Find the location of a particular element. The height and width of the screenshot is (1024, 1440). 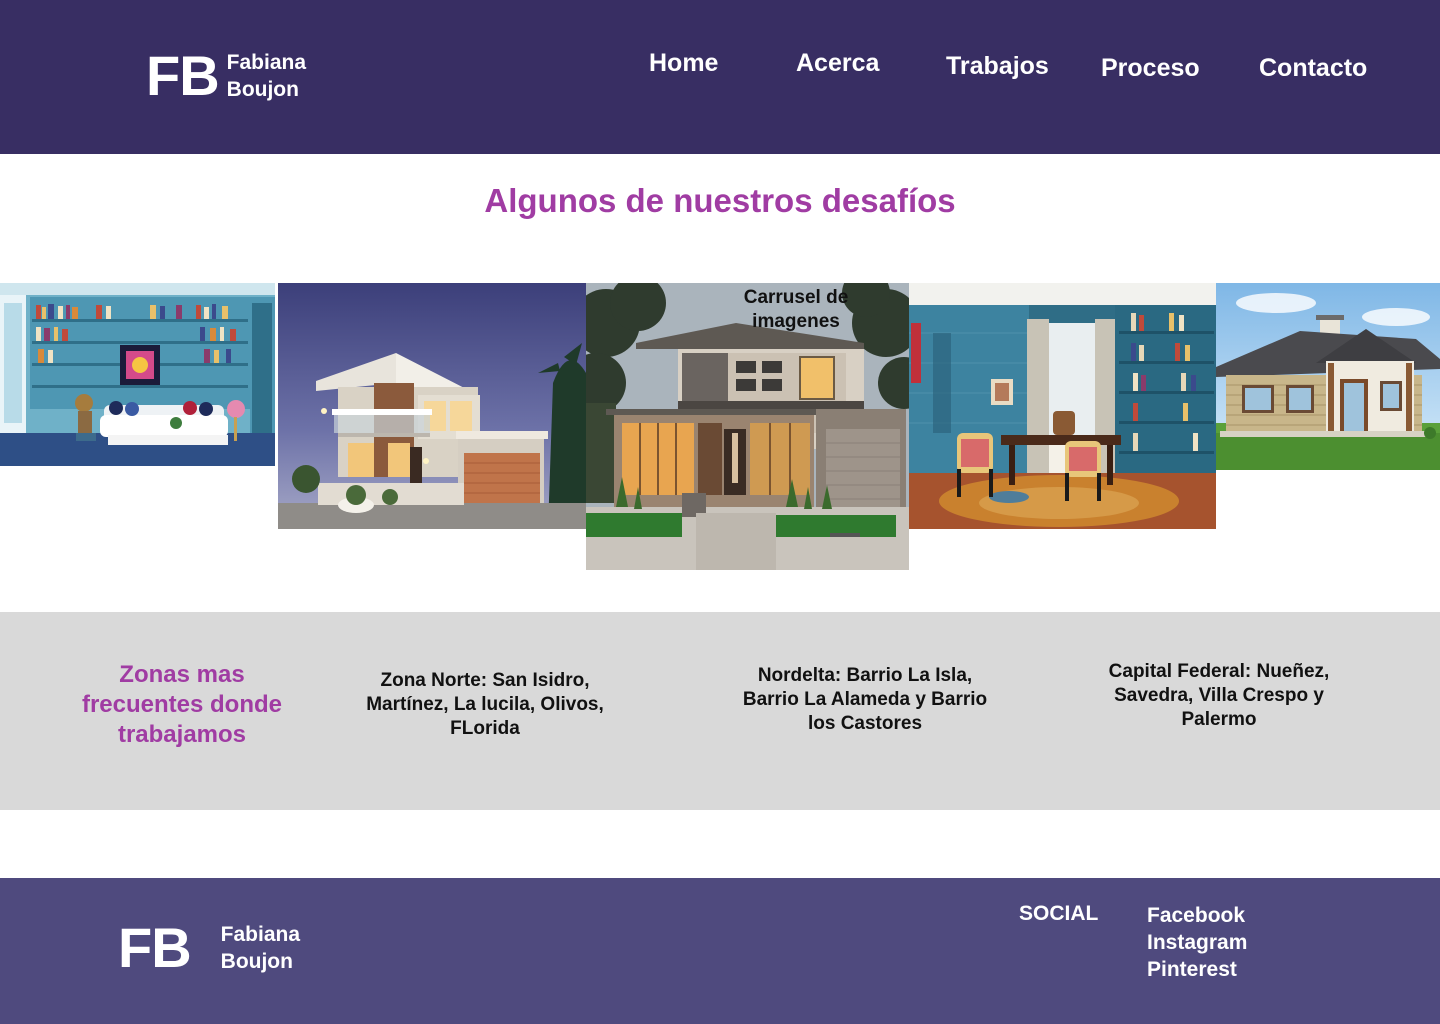

pinterest-link: Pinterest is located at coordinates (1197, 969).